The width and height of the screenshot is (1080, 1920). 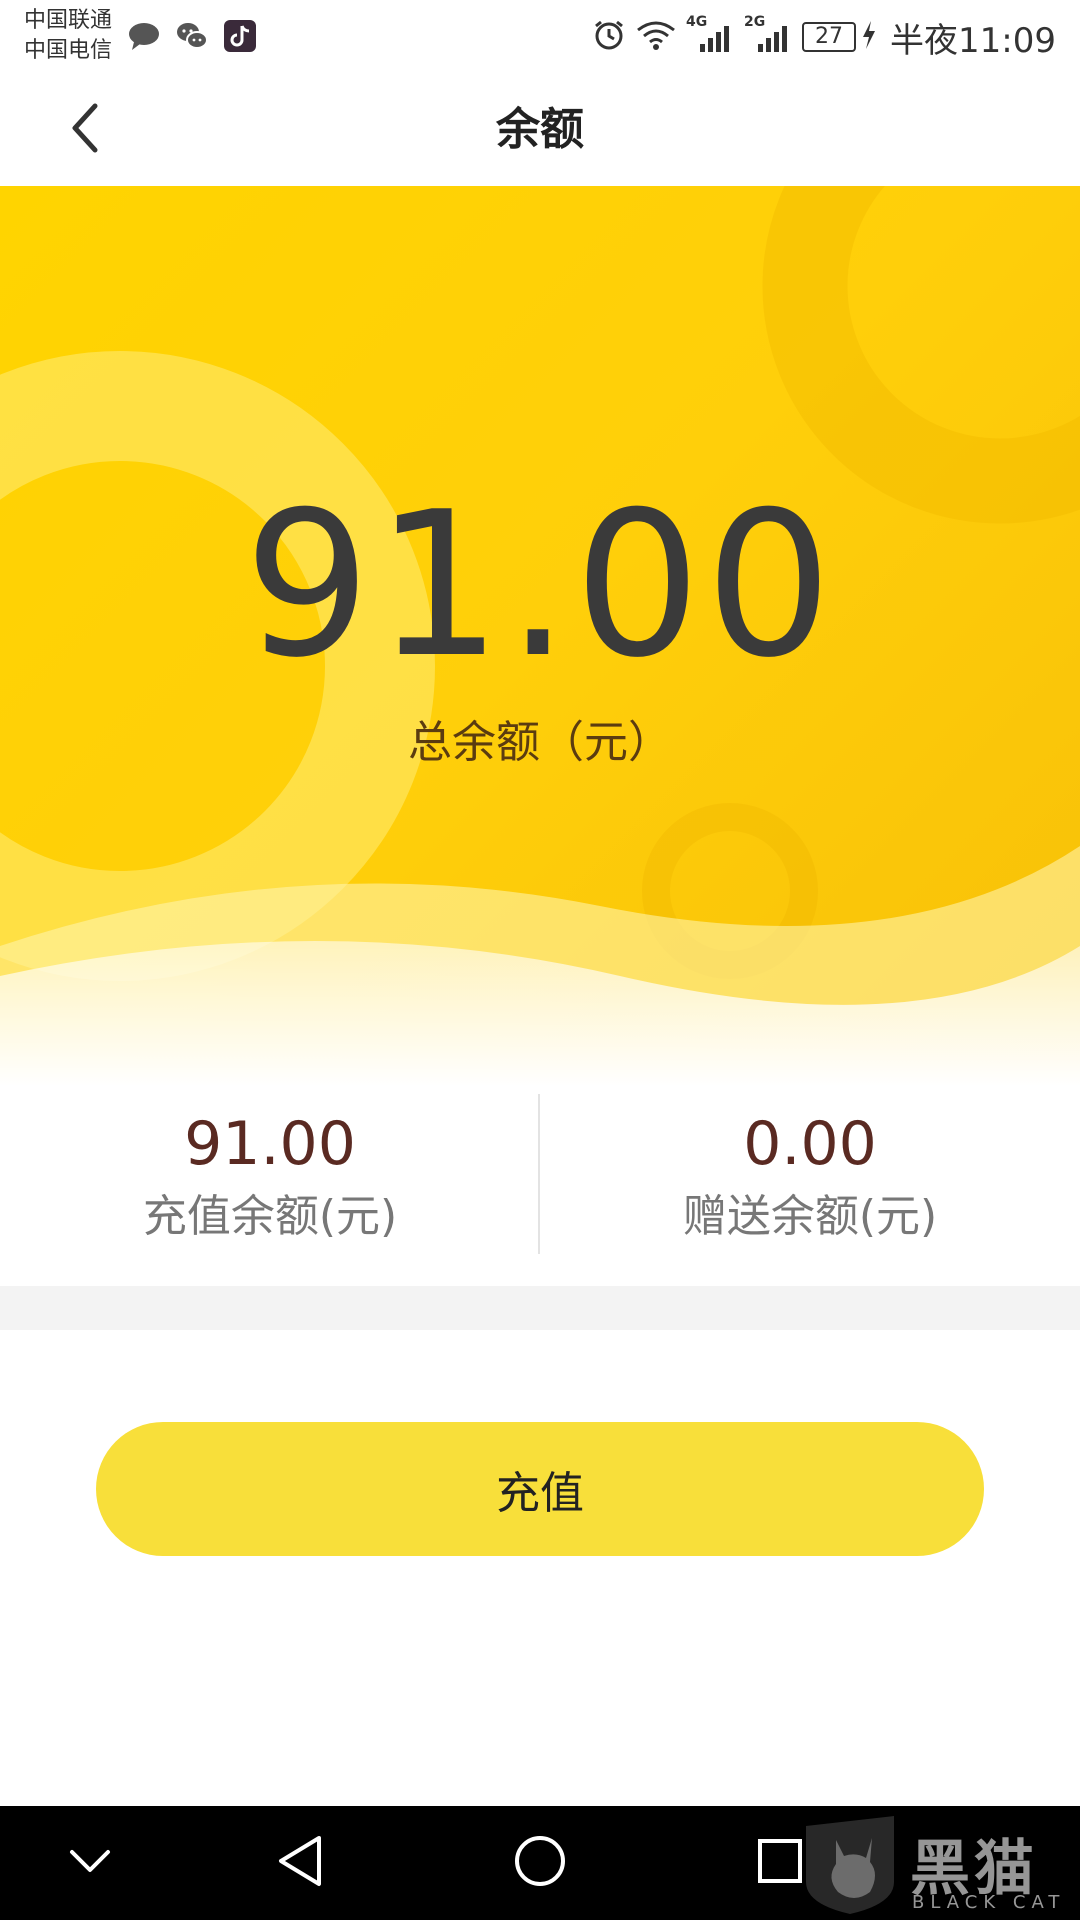 I want to click on wechat-icon, so click(x=192, y=36).